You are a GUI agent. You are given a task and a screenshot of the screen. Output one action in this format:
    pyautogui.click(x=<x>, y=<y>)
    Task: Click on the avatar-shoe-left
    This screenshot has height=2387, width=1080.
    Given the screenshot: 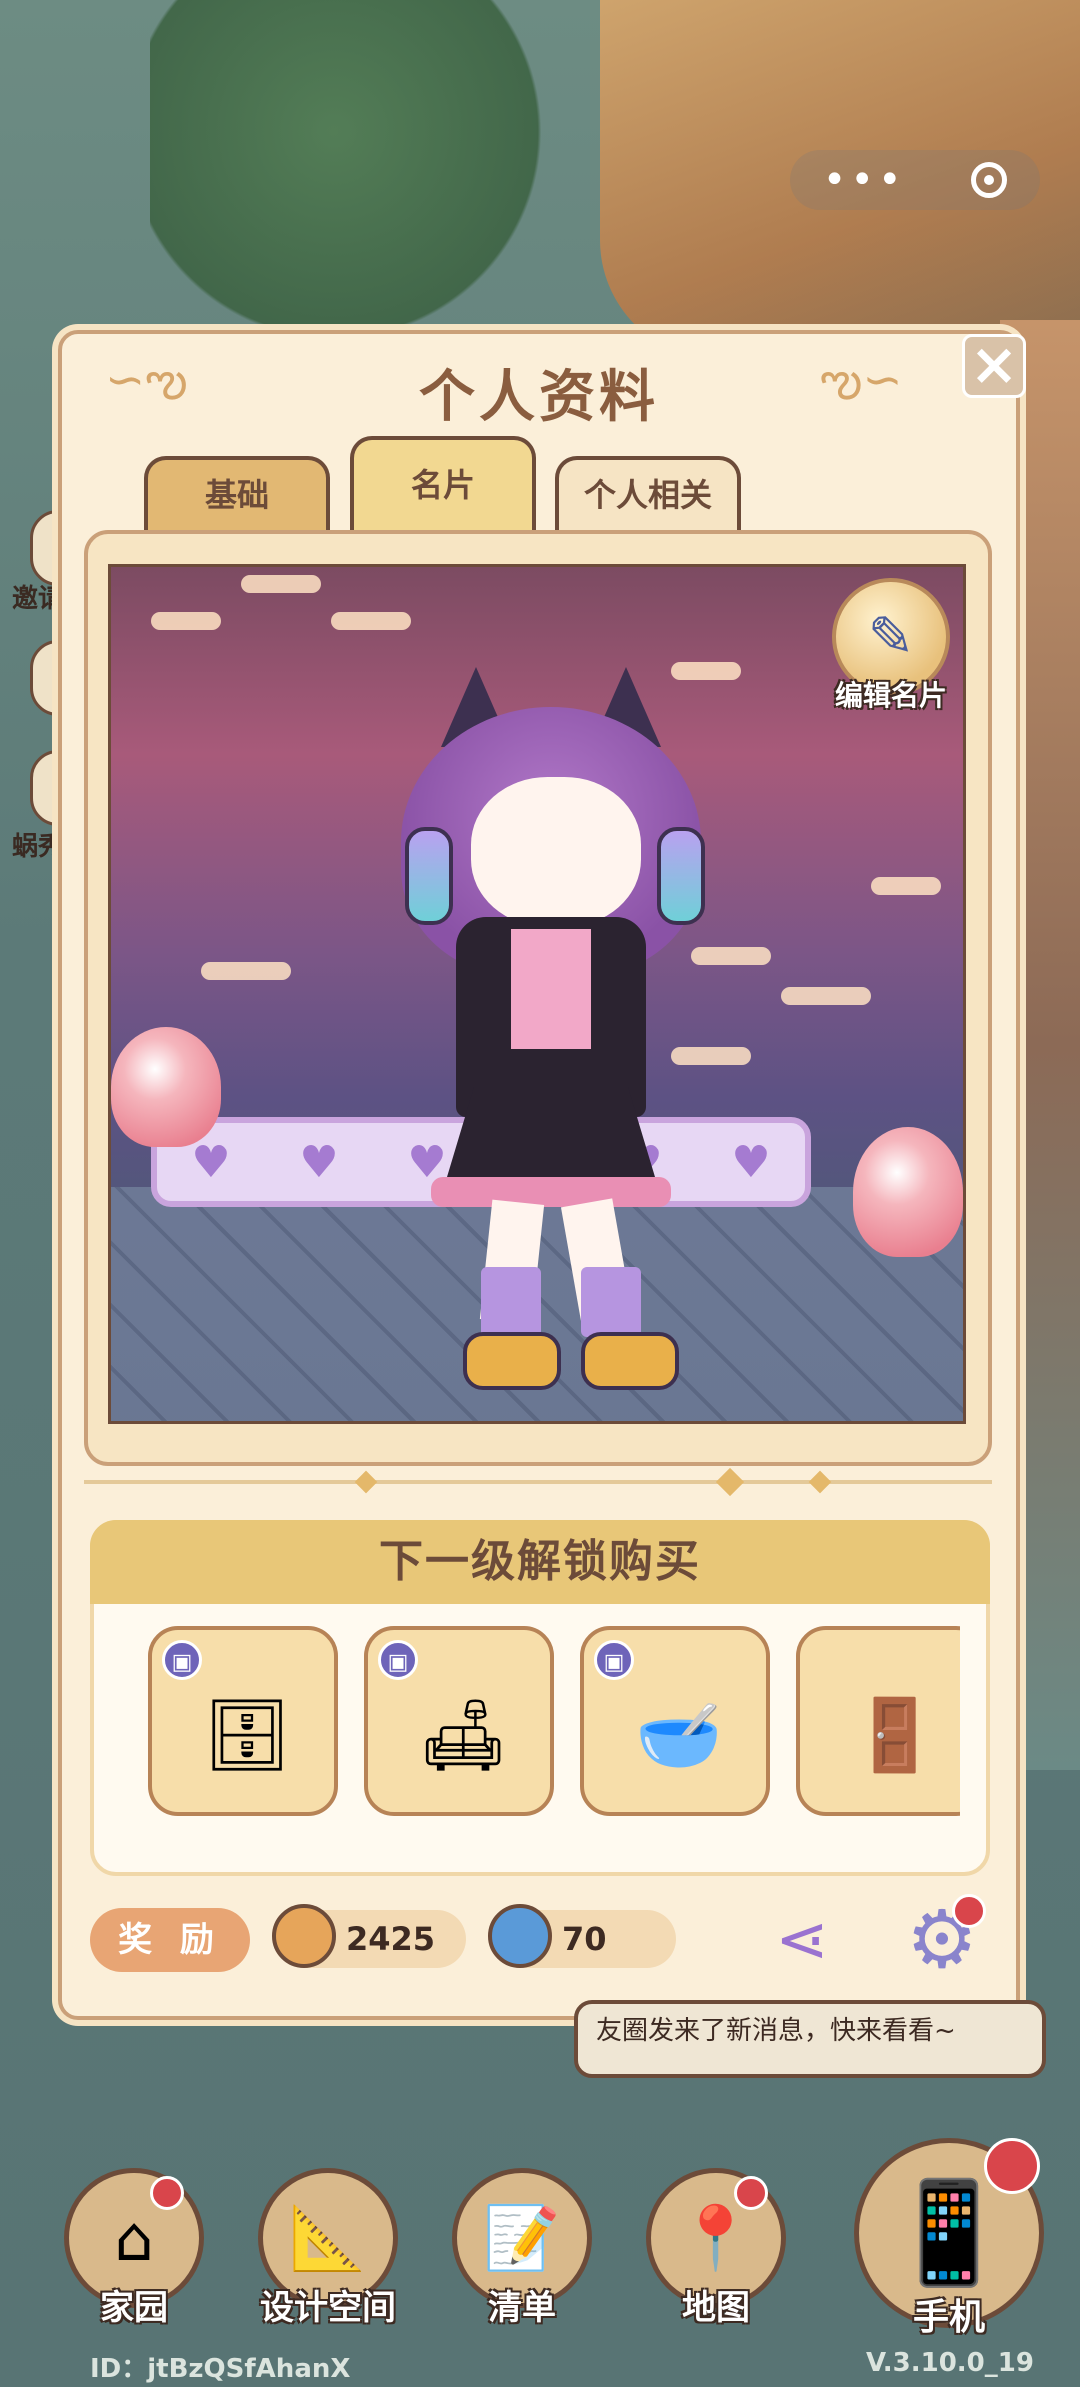 What is the action you would take?
    pyautogui.click(x=512, y=1361)
    